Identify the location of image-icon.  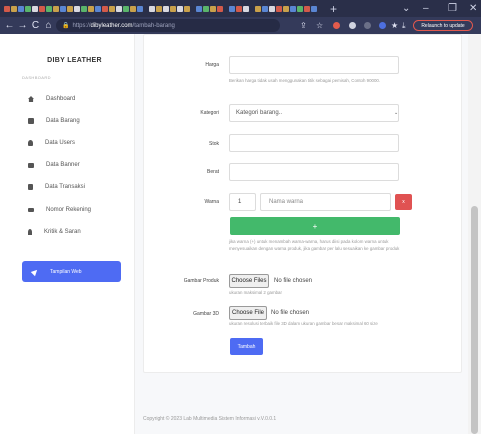
(31, 165).